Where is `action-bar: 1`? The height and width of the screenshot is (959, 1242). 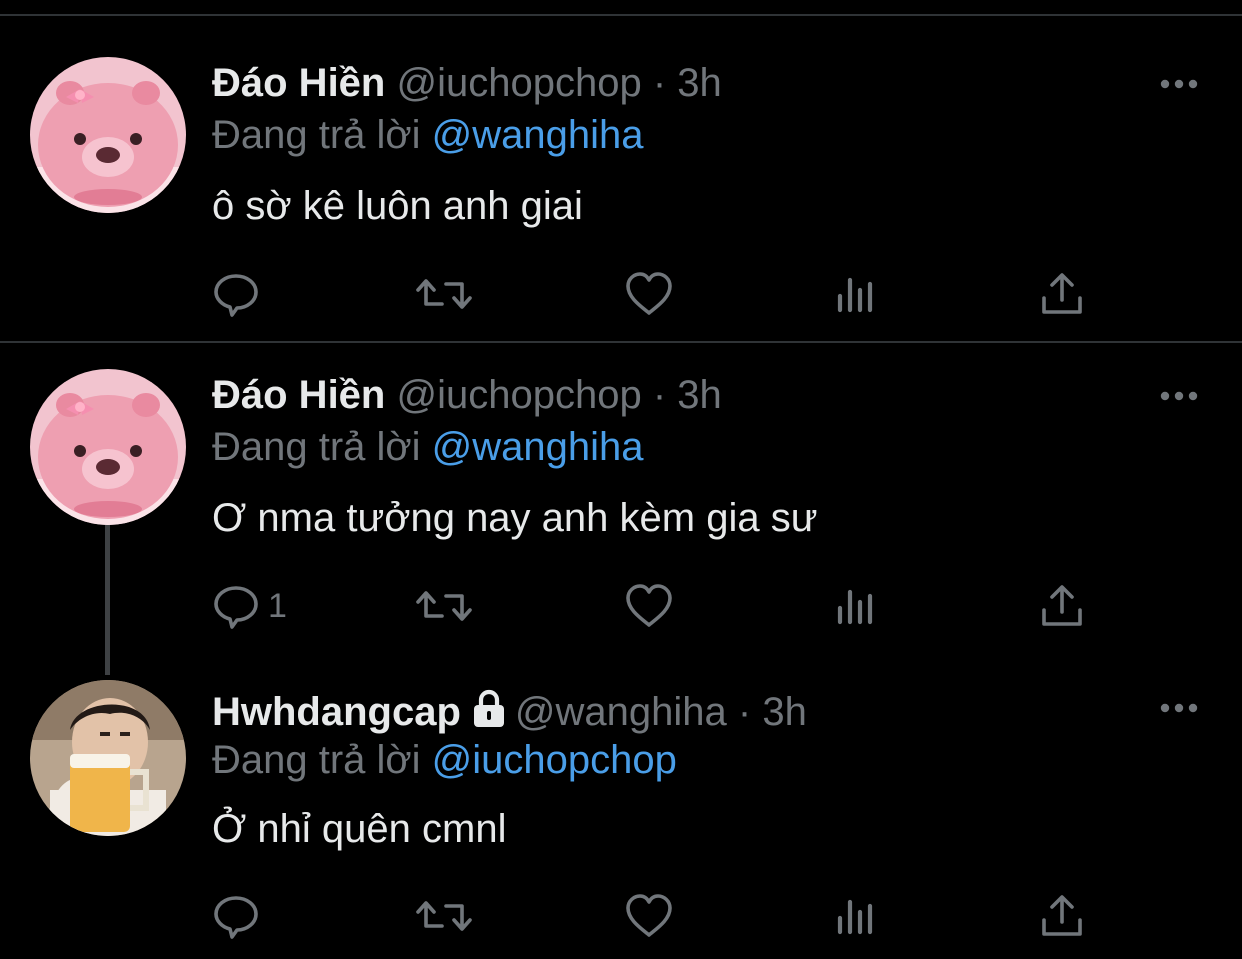 action-bar: 1 is located at coordinates (652, 606).